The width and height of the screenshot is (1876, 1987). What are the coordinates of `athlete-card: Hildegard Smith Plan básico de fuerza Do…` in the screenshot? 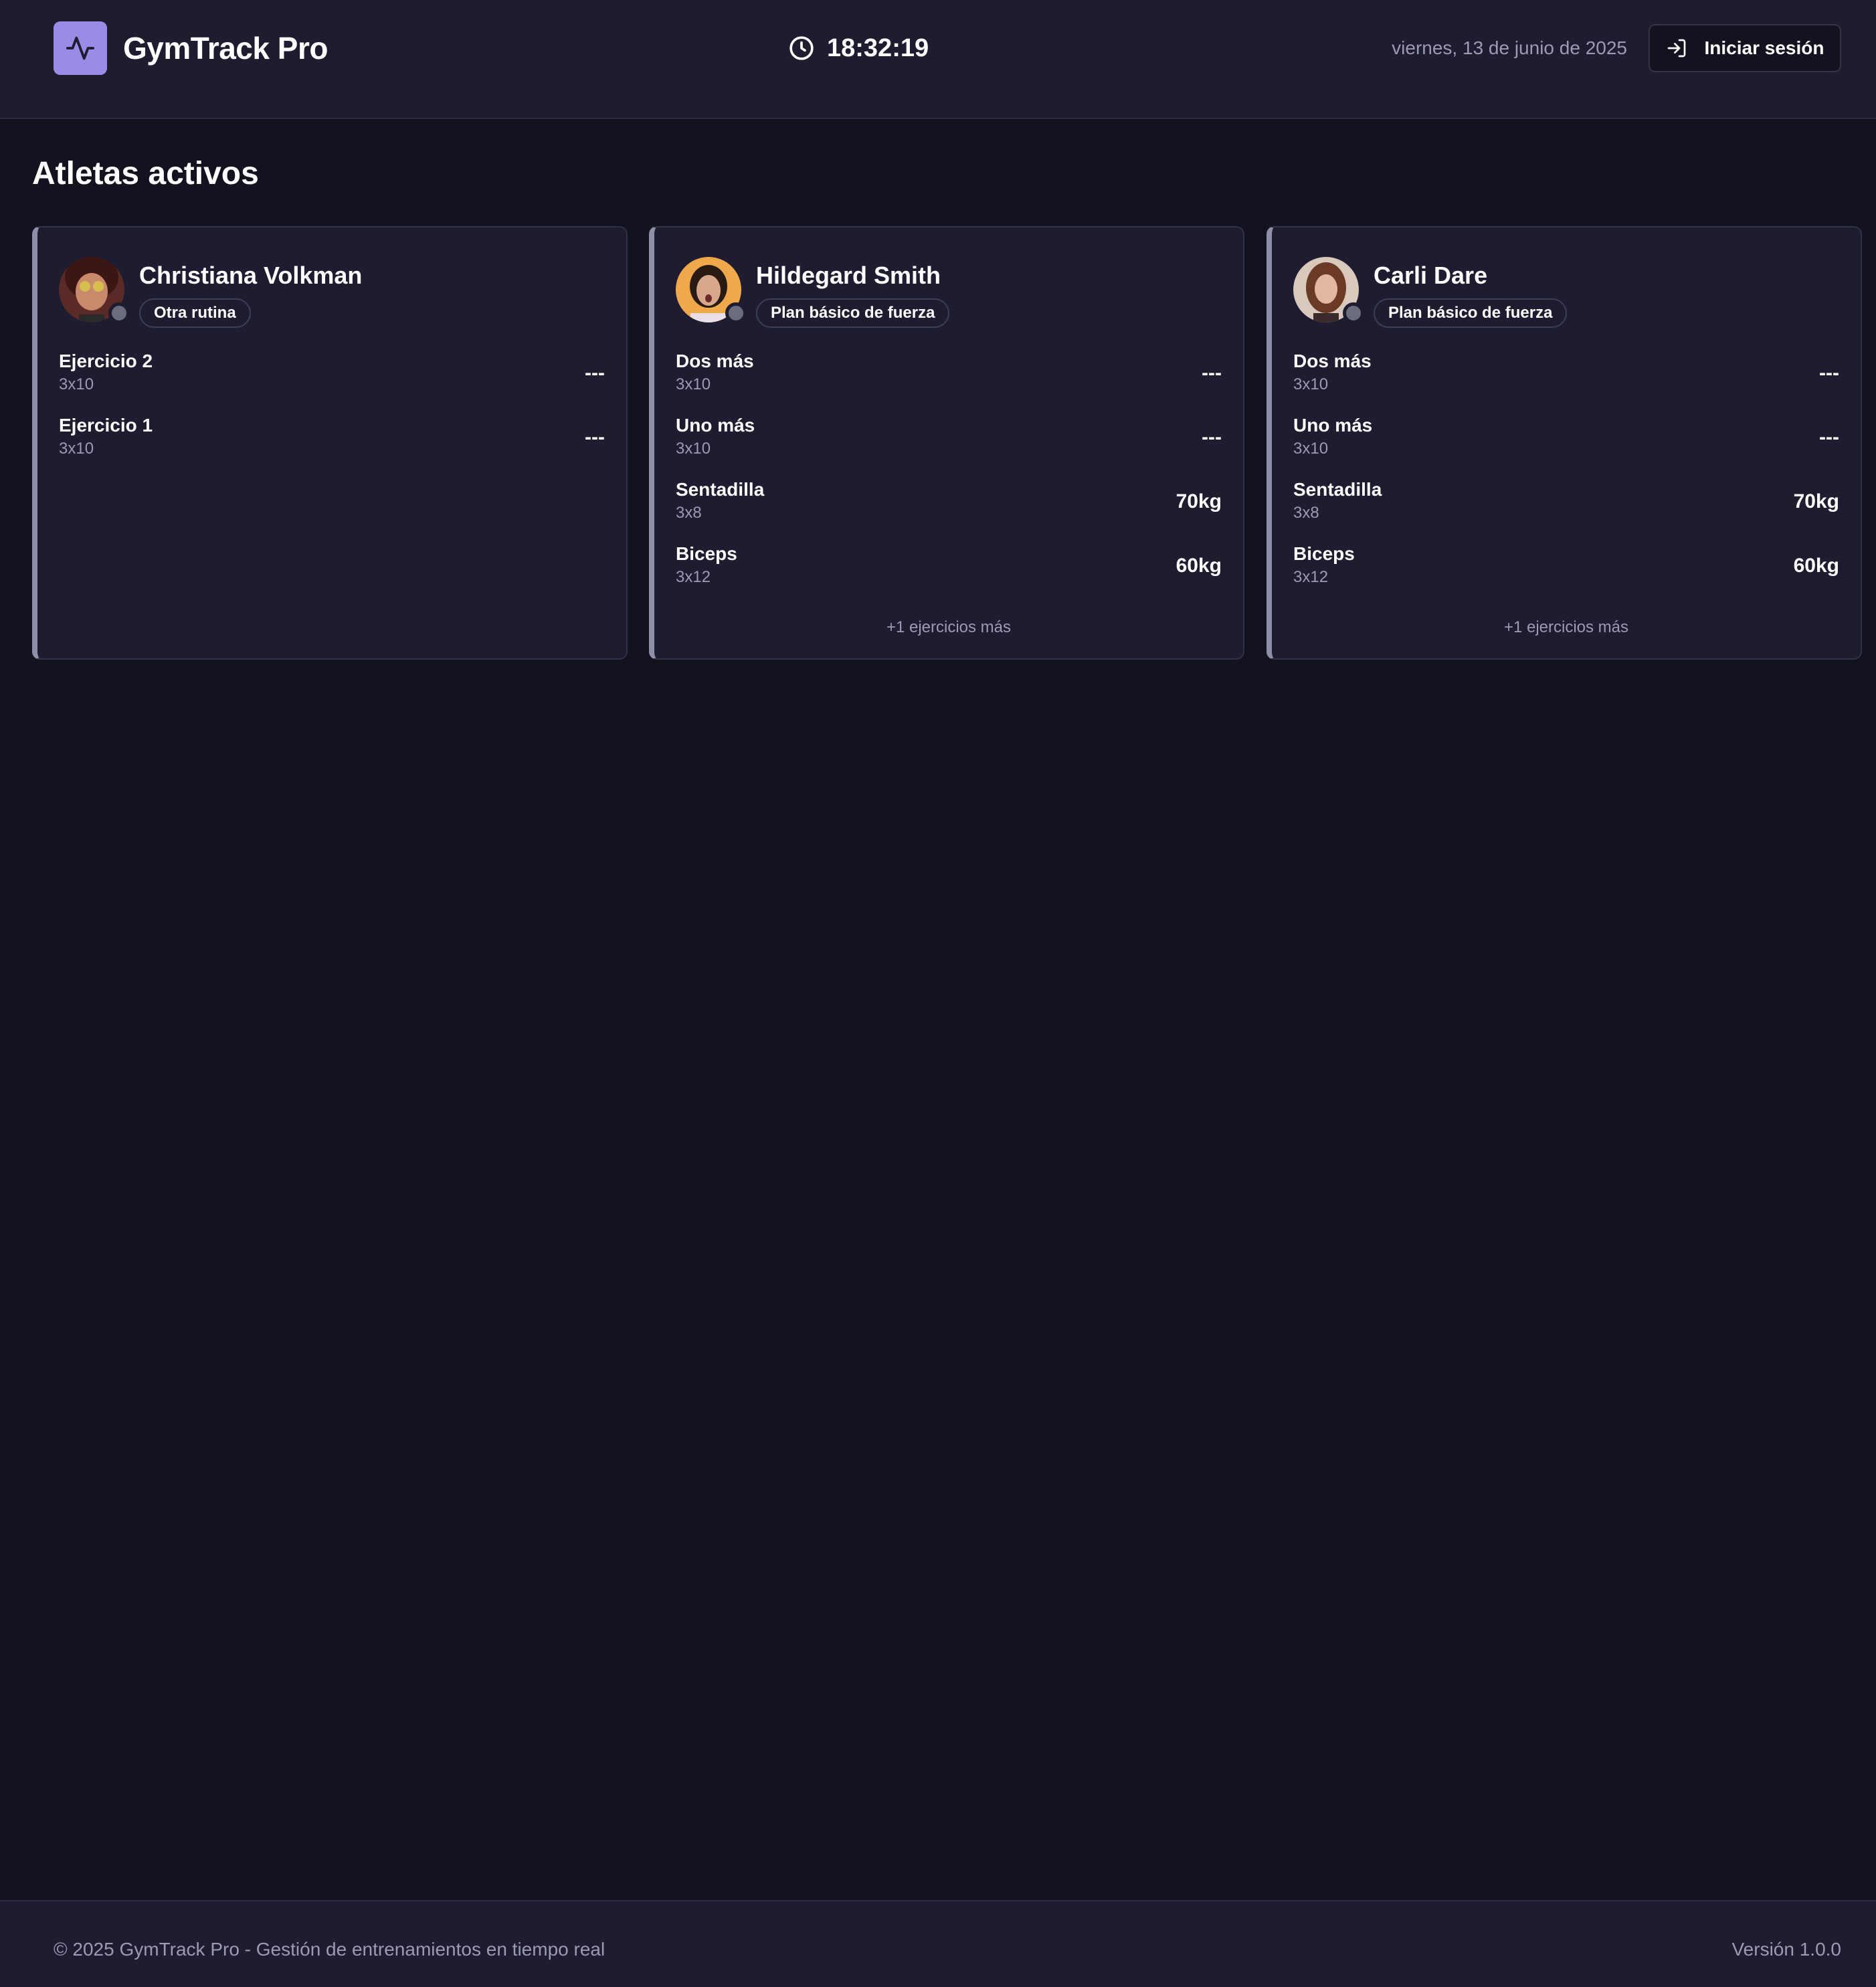 It's located at (946, 443).